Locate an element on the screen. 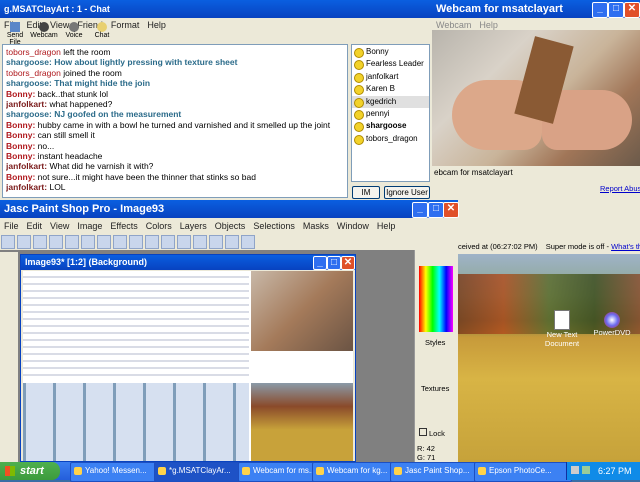 The width and height of the screenshot is (640, 482). histogram-icon is located at coordinates (168, 242).